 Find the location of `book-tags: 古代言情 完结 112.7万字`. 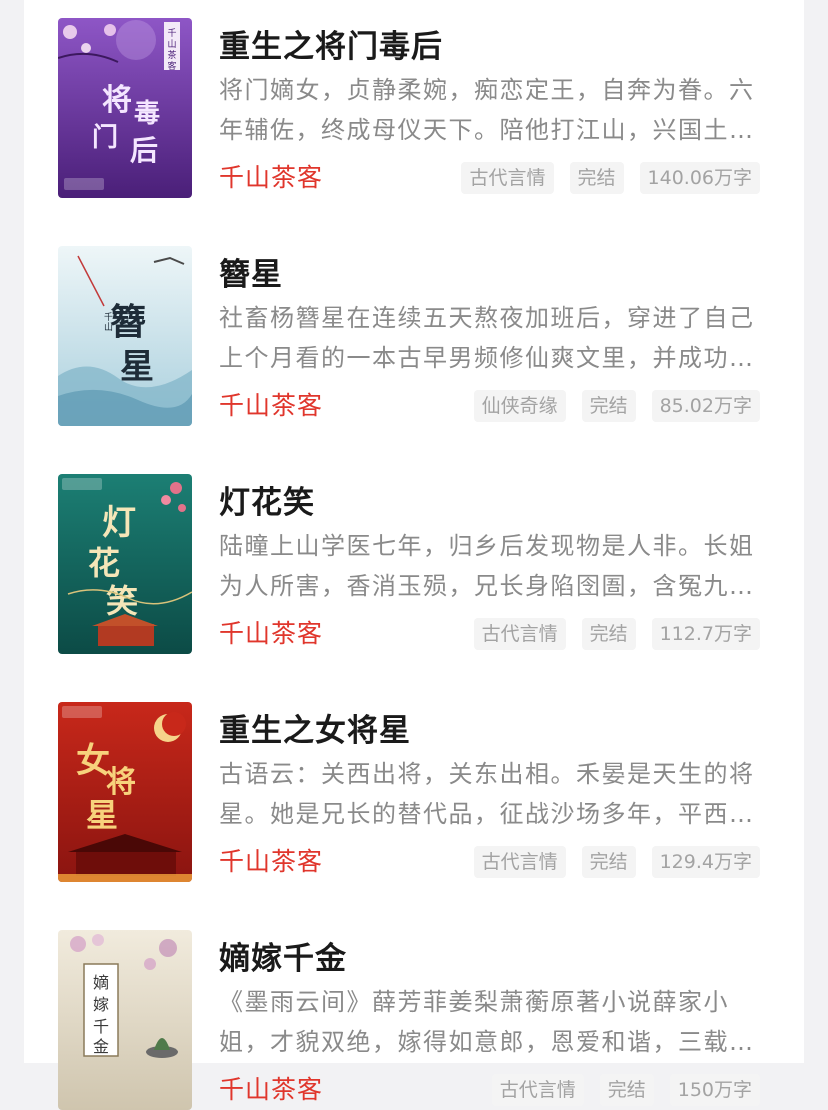

book-tags: 古代言情 完结 112.7万字 is located at coordinates (616, 634).